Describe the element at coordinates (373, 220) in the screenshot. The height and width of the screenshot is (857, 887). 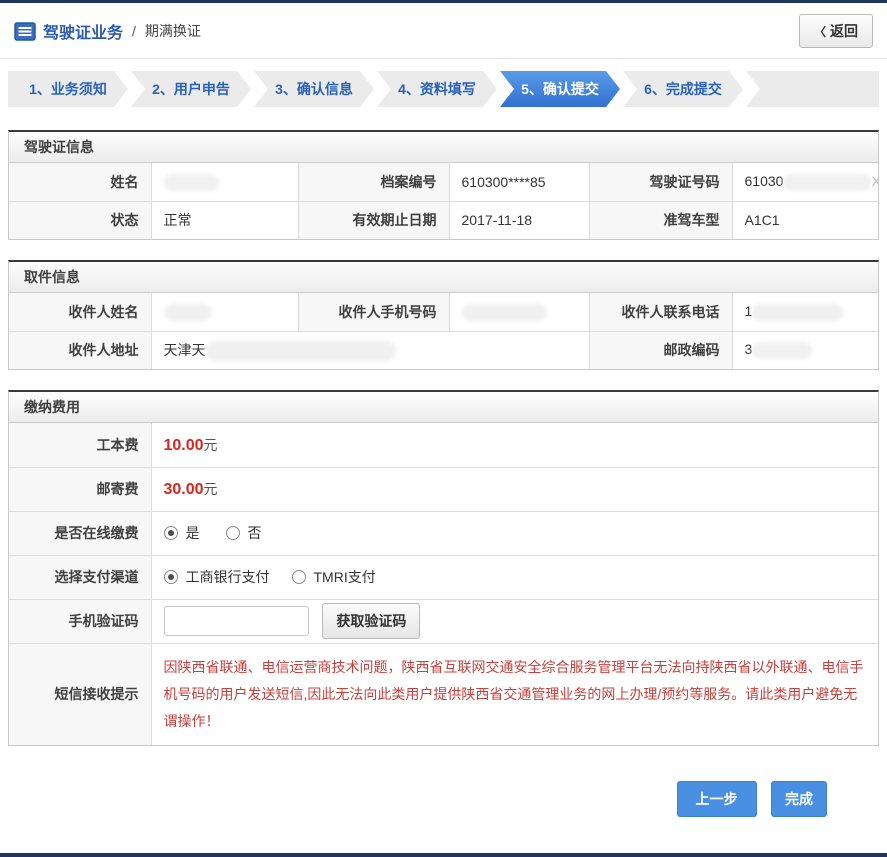
I see `expiry-label: 有效期止日期` at that location.